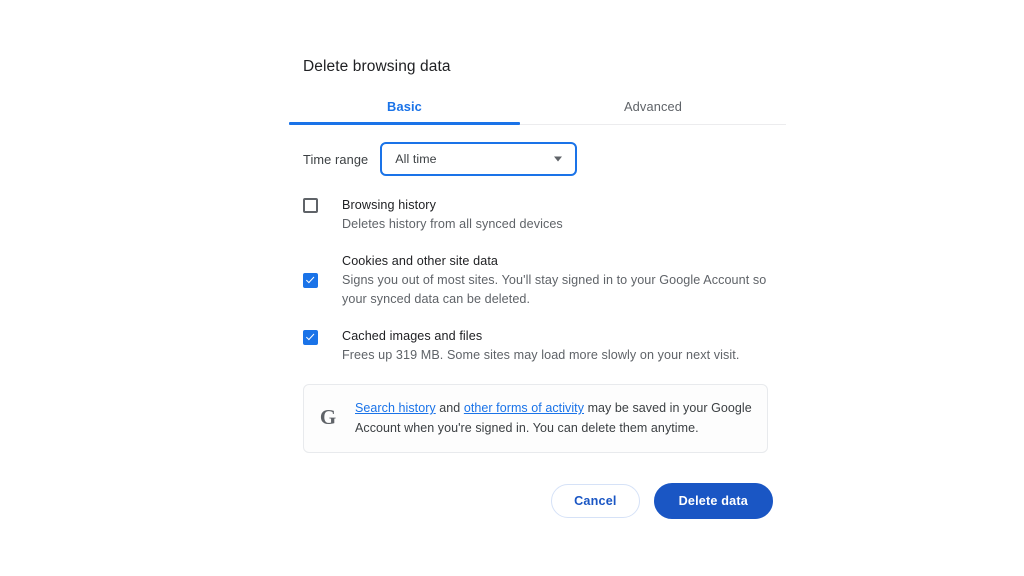 The image size is (1024, 576). I want to click on delete-data-button: Delete data, so click(713, 501).